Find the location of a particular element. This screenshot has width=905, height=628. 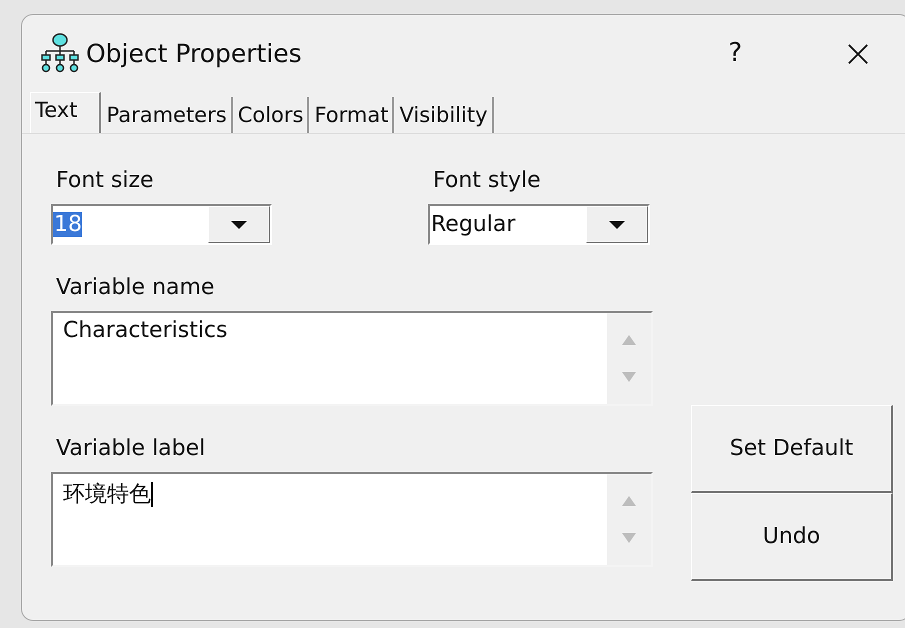

font-style-dropdown: Regular is located at coordinates (539, 224).